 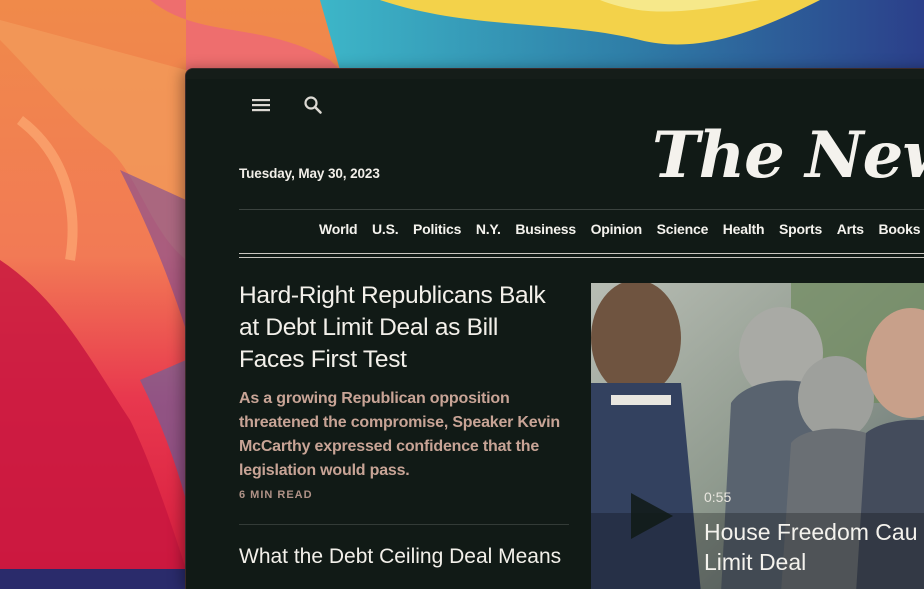 What do you see at coordinates (900, 229) in the screenshot?
I see `nav-item-books: Books` at bounding box center [900, 229].